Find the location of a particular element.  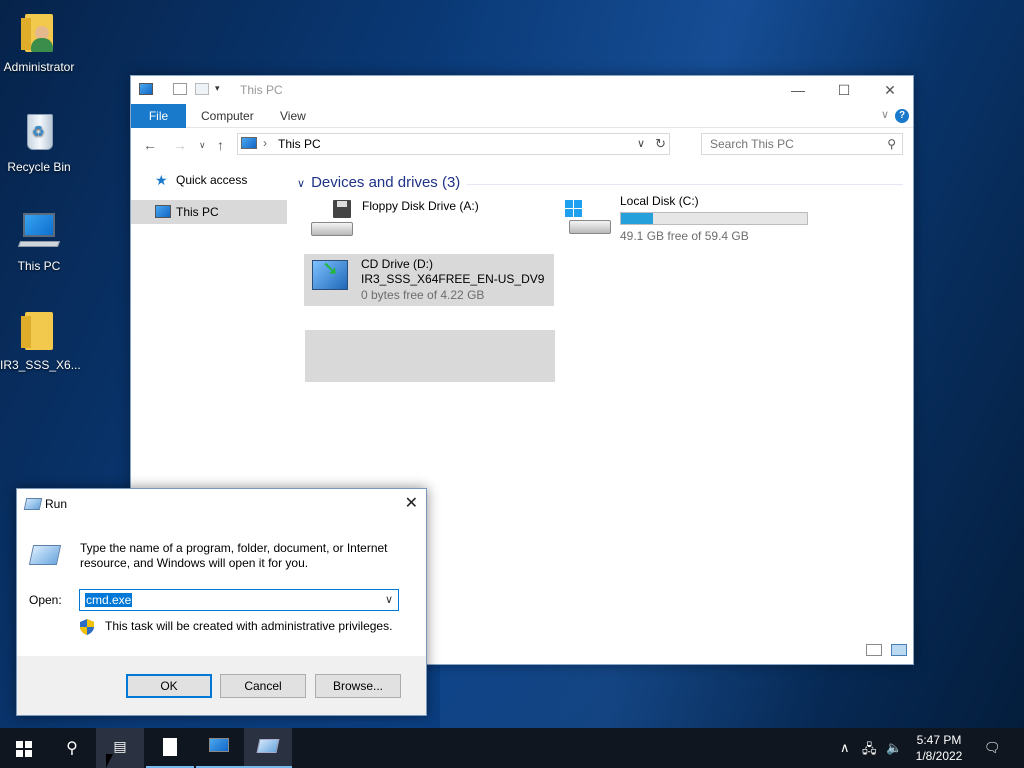

document-icon is located at coordinates (170, 747).